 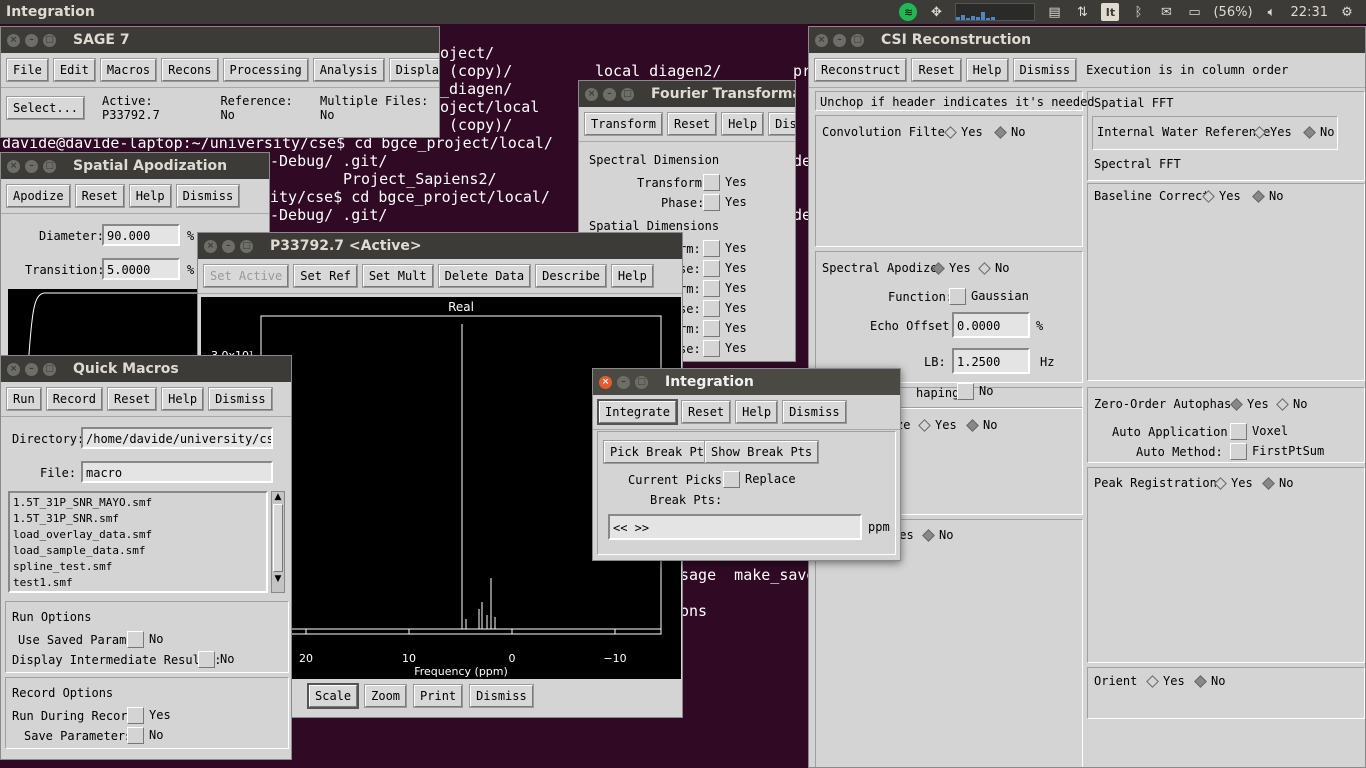 What do you see at coordinates (414, 70) in the screenshot?
I see `display-menu: Display` at bounding box center [414, 70].